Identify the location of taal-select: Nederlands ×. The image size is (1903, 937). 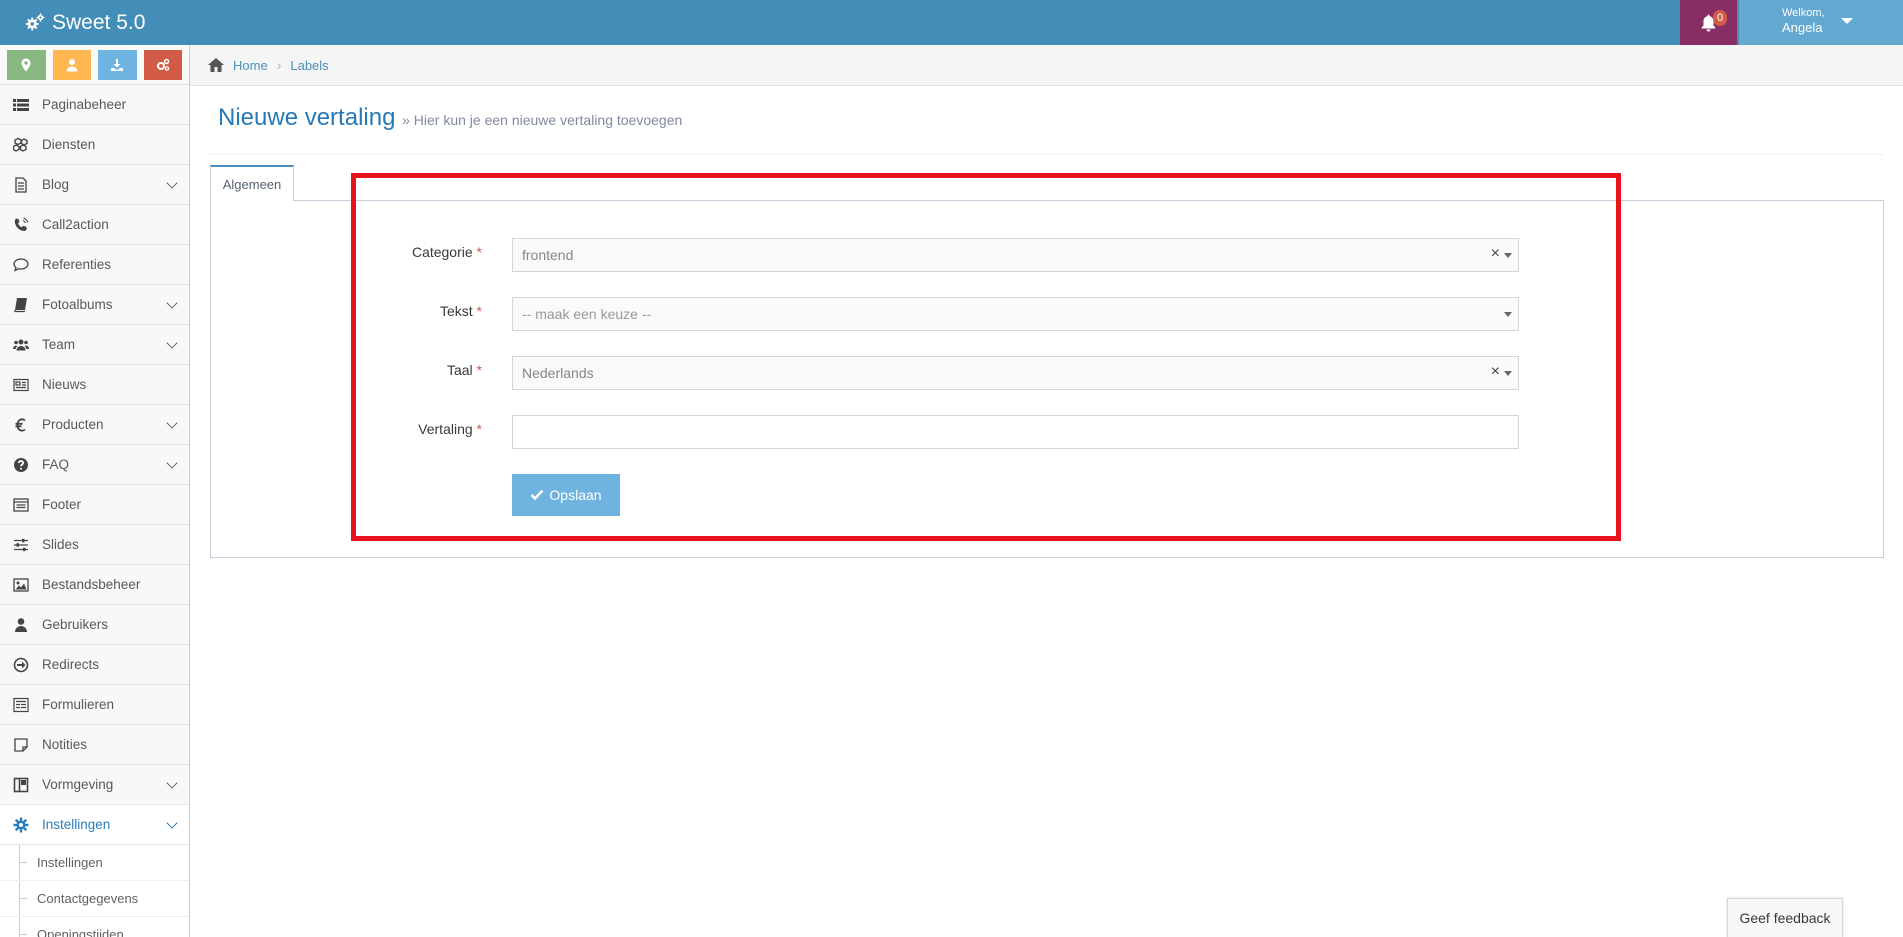
(1015, 373).